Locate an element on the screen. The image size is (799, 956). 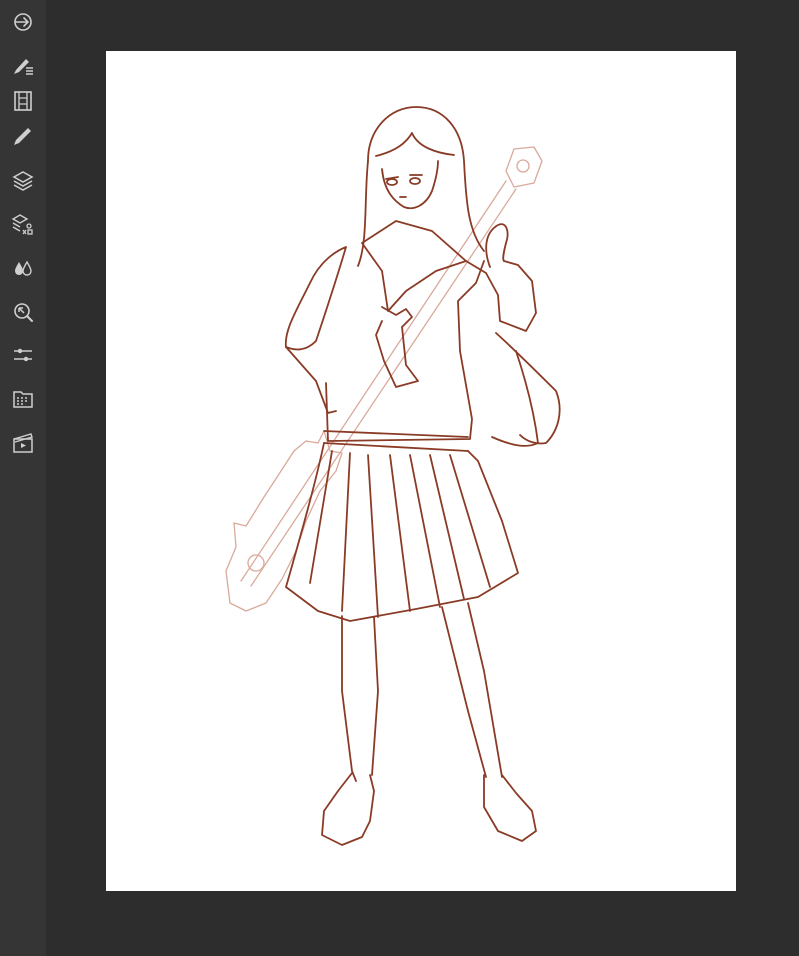
animation-clapper-icon is located at coordinates (23, 443).